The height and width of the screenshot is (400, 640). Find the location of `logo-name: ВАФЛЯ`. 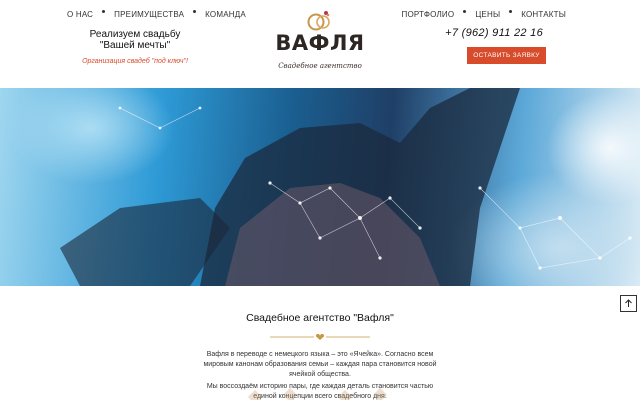

logo-name: ВАФЛЯ is located at coordinates (320, 43).